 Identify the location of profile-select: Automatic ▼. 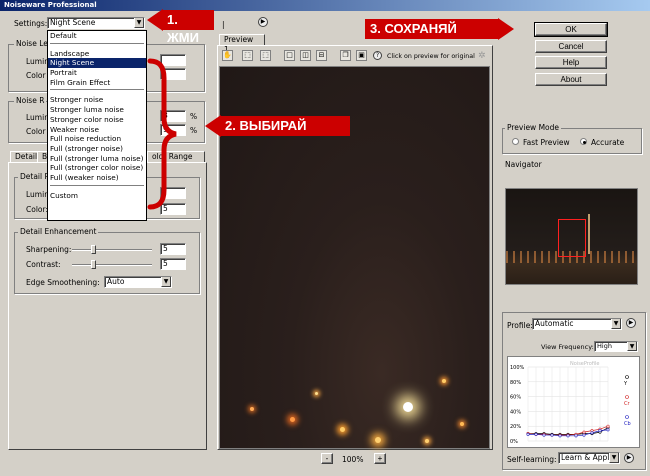
(577, 324).